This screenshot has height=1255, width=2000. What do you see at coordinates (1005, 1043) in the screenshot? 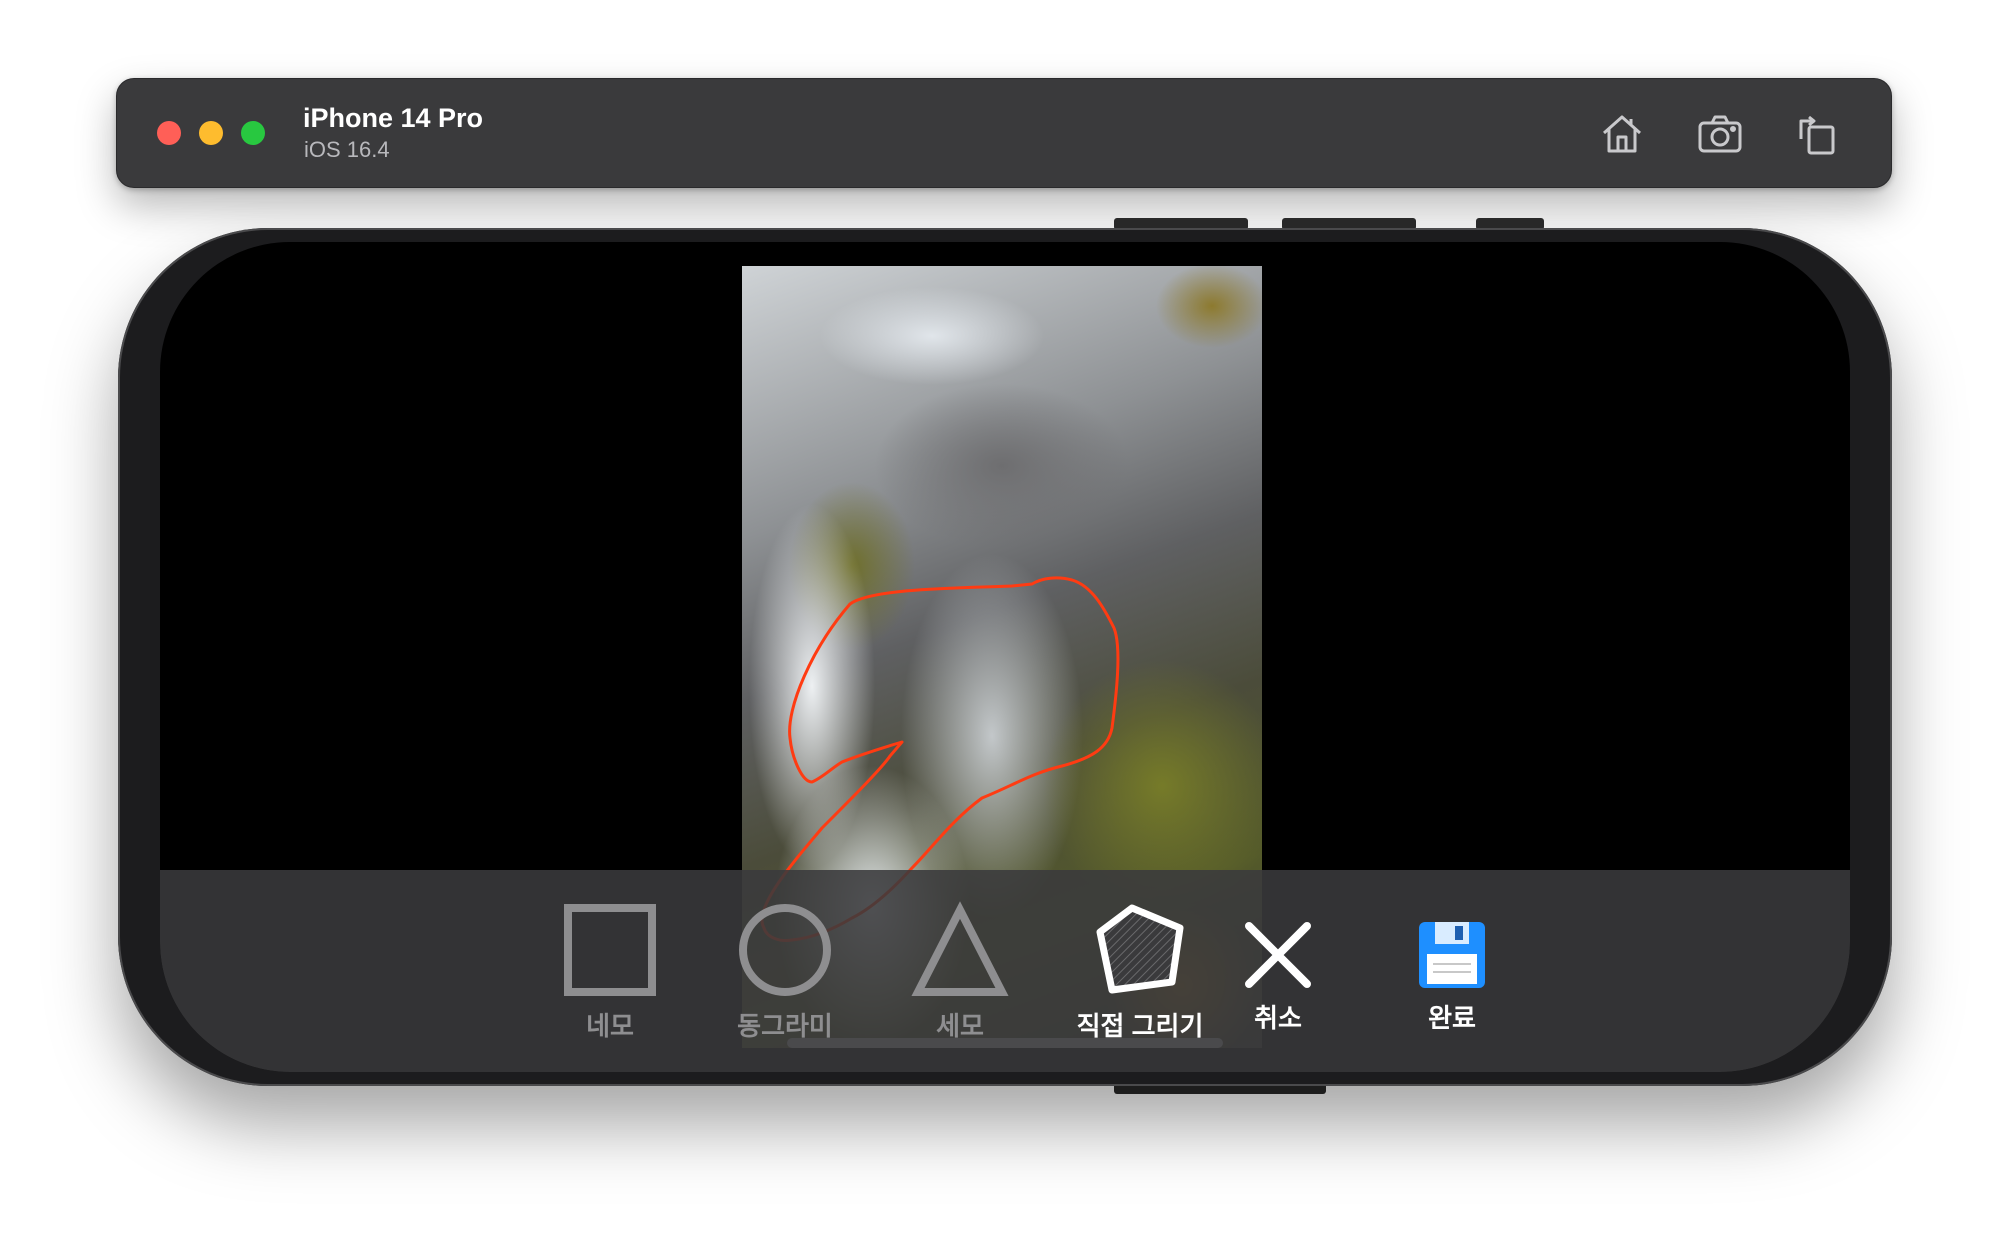
I see `home-indicator` at bounding box center [1005, 1043].